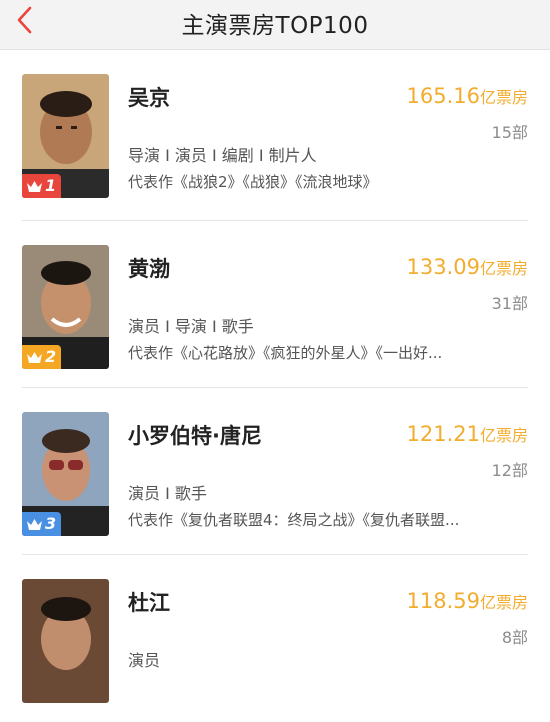 This screenshot has height=722, width=550. What do you see at coordinates (191, 326) in the screenshot?
I see `actor-roles: 演员 I 导演 I 歌手` at bounding box center [191, 326].